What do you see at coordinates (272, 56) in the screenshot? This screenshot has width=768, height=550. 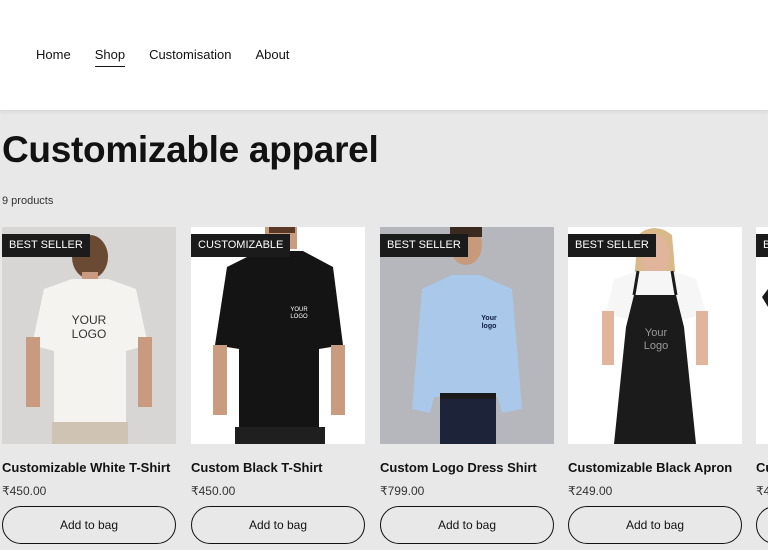 I see `nav-about: About` at bounding box center [272, 56].